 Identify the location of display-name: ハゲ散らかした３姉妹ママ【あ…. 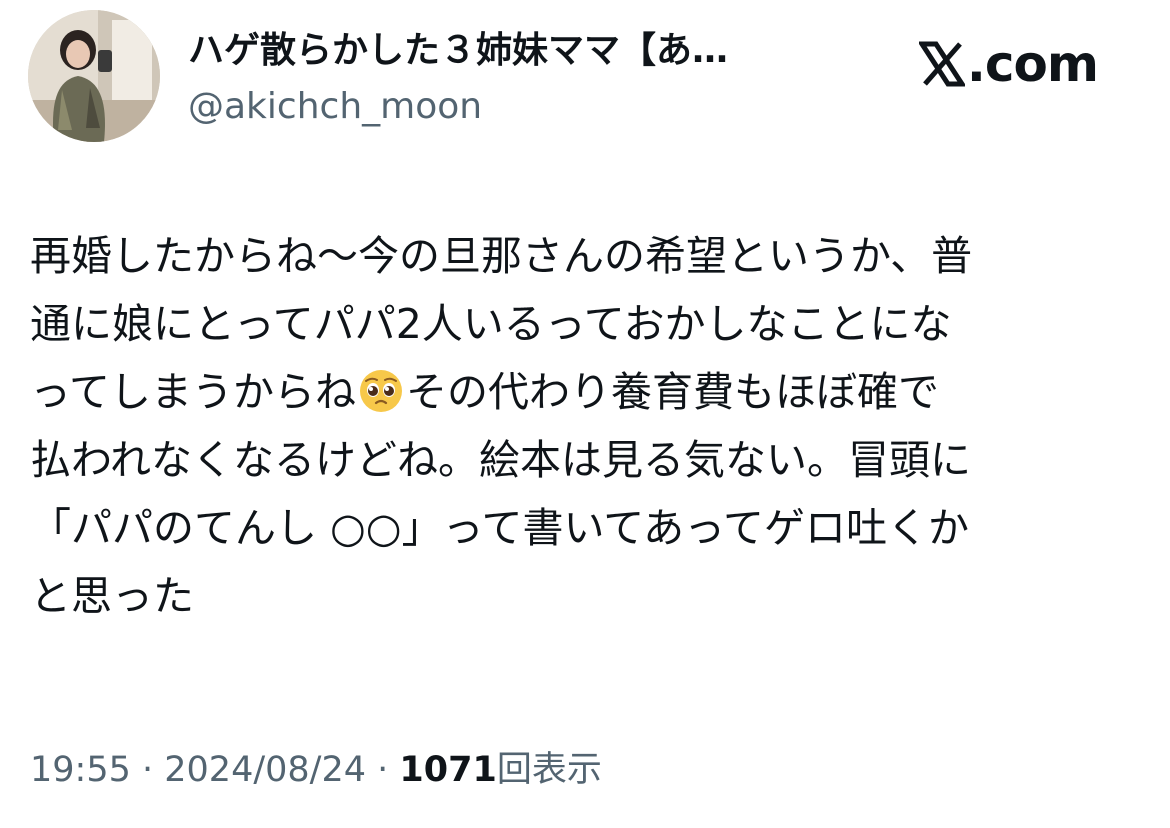
(518, 51).